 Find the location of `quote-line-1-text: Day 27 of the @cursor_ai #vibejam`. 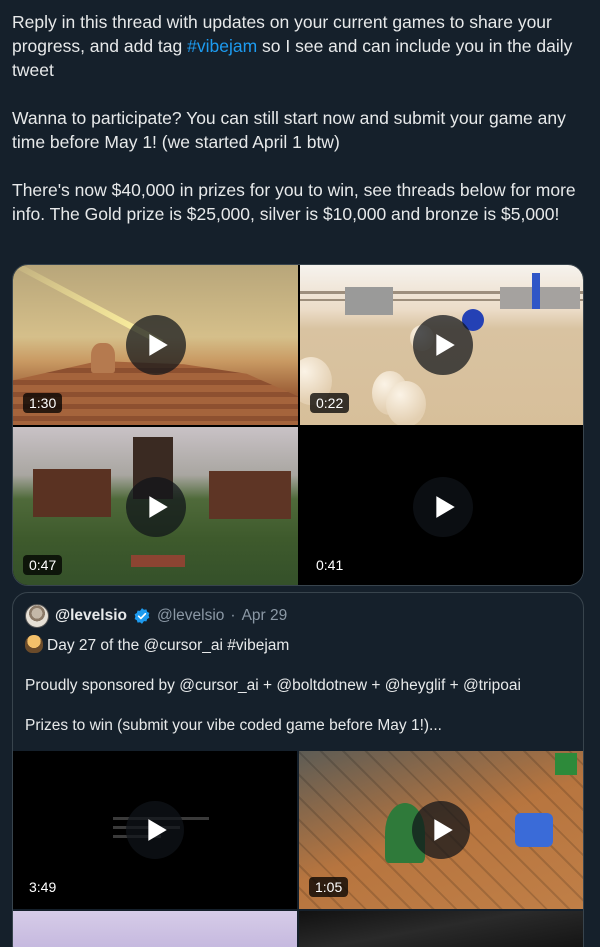

quote-line-1-text: Day 27 of the @cursor_ai #vibejam is located at coordinates (168, 645).